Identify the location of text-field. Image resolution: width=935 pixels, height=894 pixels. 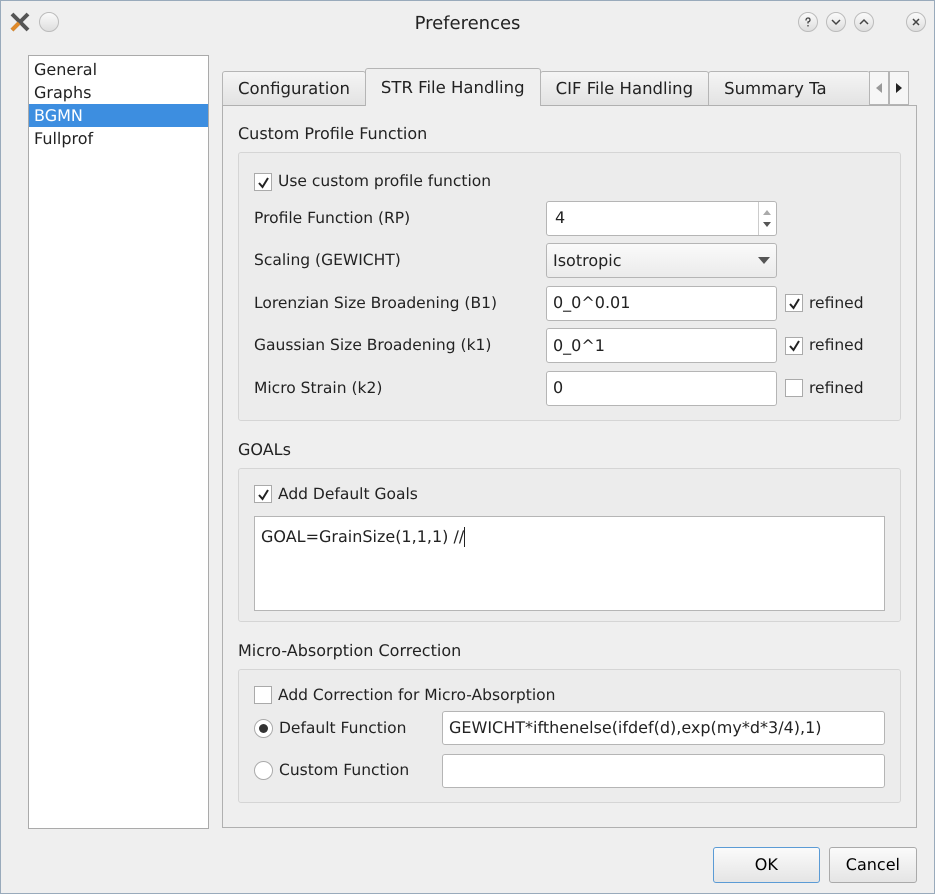
(663, 771).